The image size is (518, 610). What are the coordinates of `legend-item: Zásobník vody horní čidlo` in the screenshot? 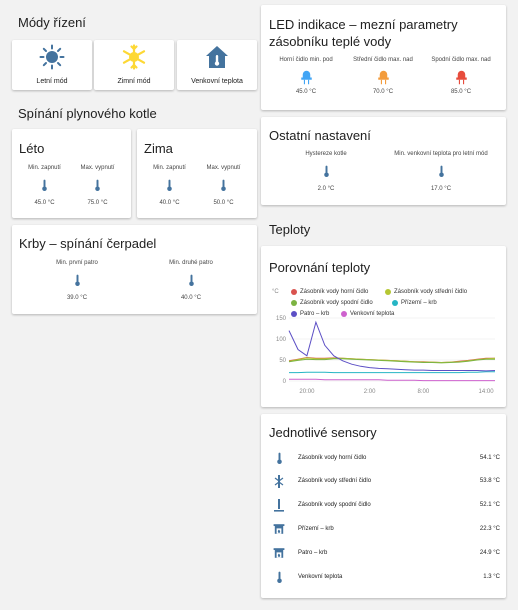 It's located at (329, 292).